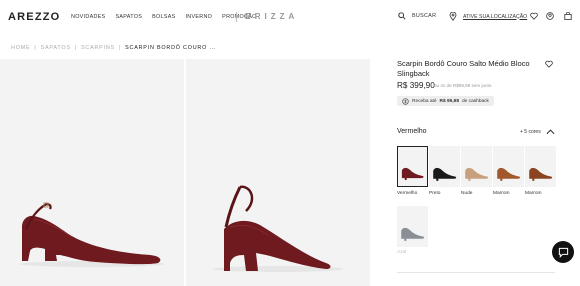  What do you see at coordinates (199, 17) in the screenshot?
I see `nav-item-inverno: INVERNO` at bounding box center [199, 17].